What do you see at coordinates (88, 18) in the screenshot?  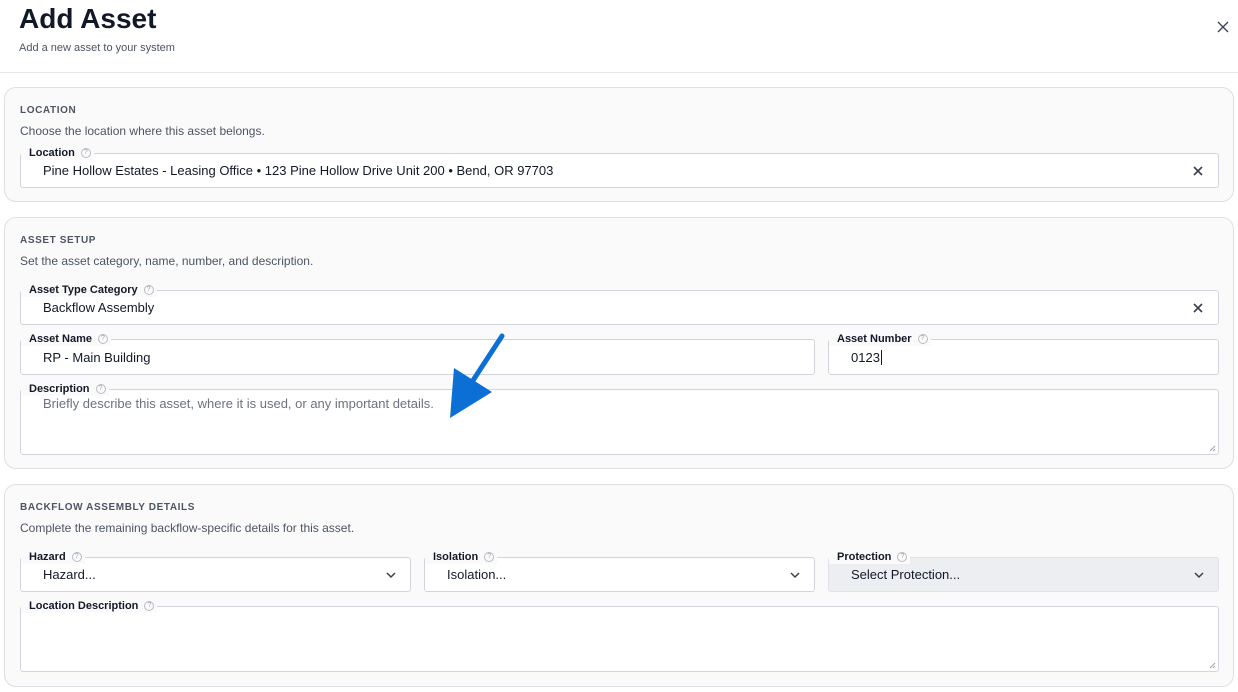 I see `page-title: Add Asset` at bounding box center [88, 18].